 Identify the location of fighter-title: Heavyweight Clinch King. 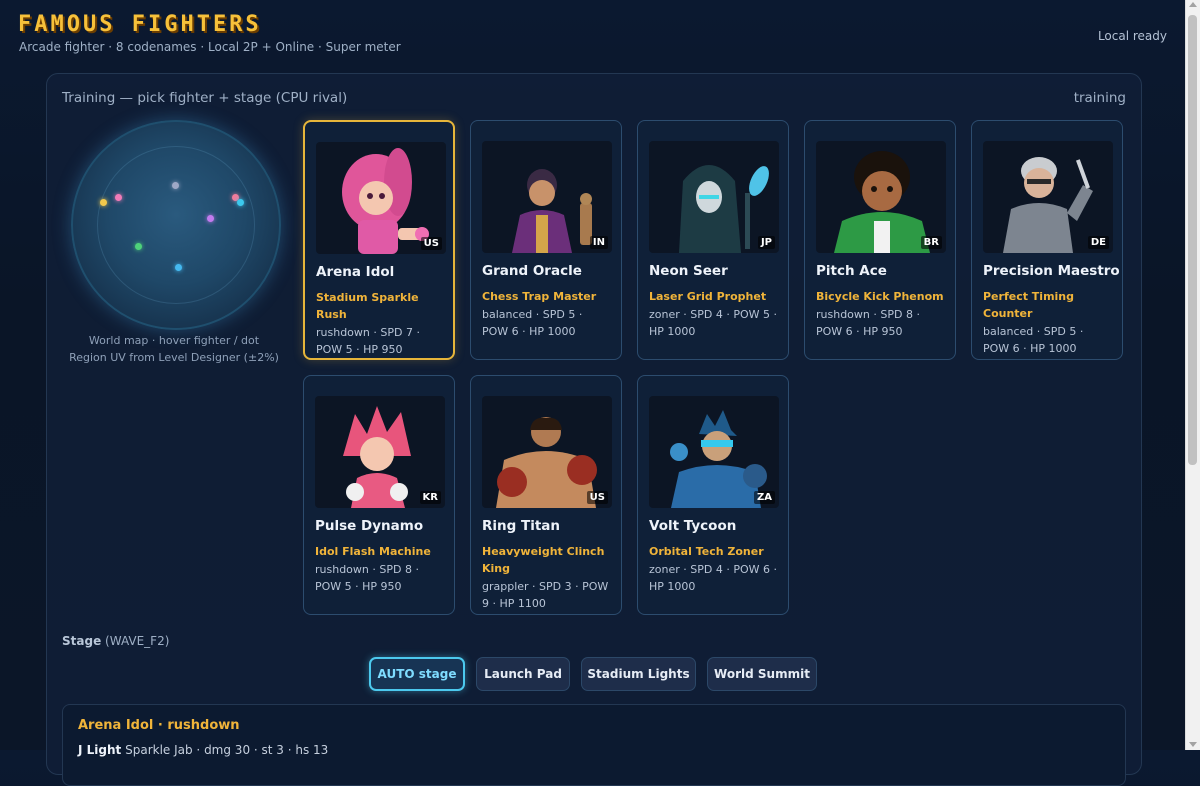
(543, 560).